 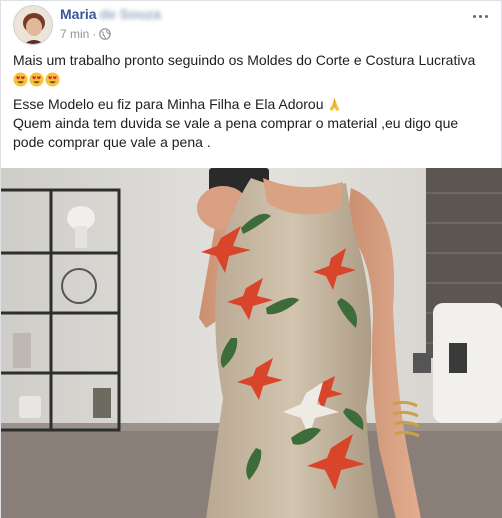 I want to click on post-meta: 7 min ·, so click(x=86, y=34).